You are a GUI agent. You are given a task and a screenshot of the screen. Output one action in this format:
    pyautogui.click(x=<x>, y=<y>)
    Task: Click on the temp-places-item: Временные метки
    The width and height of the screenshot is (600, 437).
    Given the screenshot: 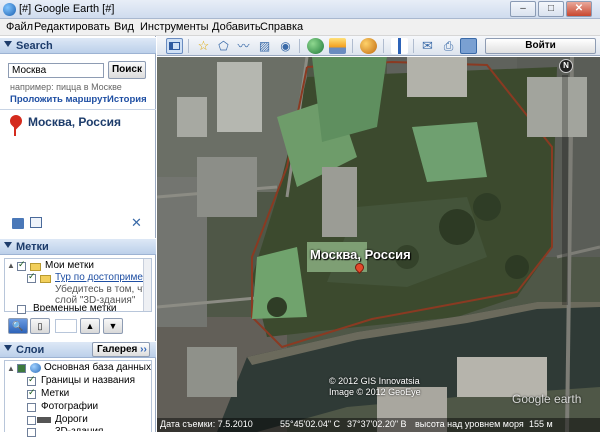 What is the action you would take?
    pyautogui.click(x=87, y=307)
    